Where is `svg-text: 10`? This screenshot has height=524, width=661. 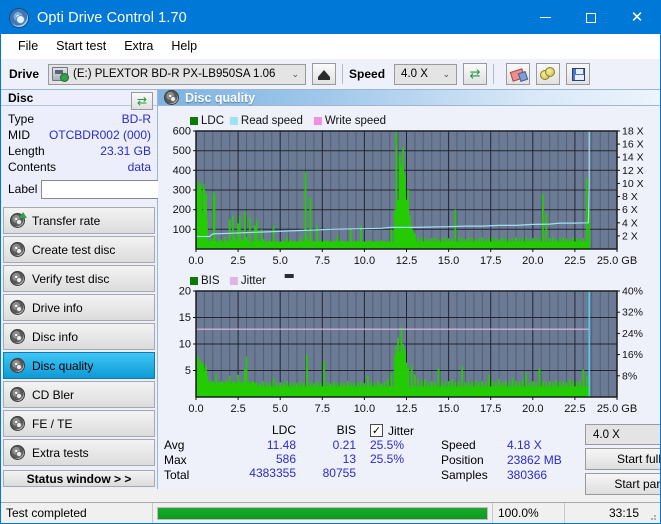
svg-text: 10 is located at coordinates (185, 345).